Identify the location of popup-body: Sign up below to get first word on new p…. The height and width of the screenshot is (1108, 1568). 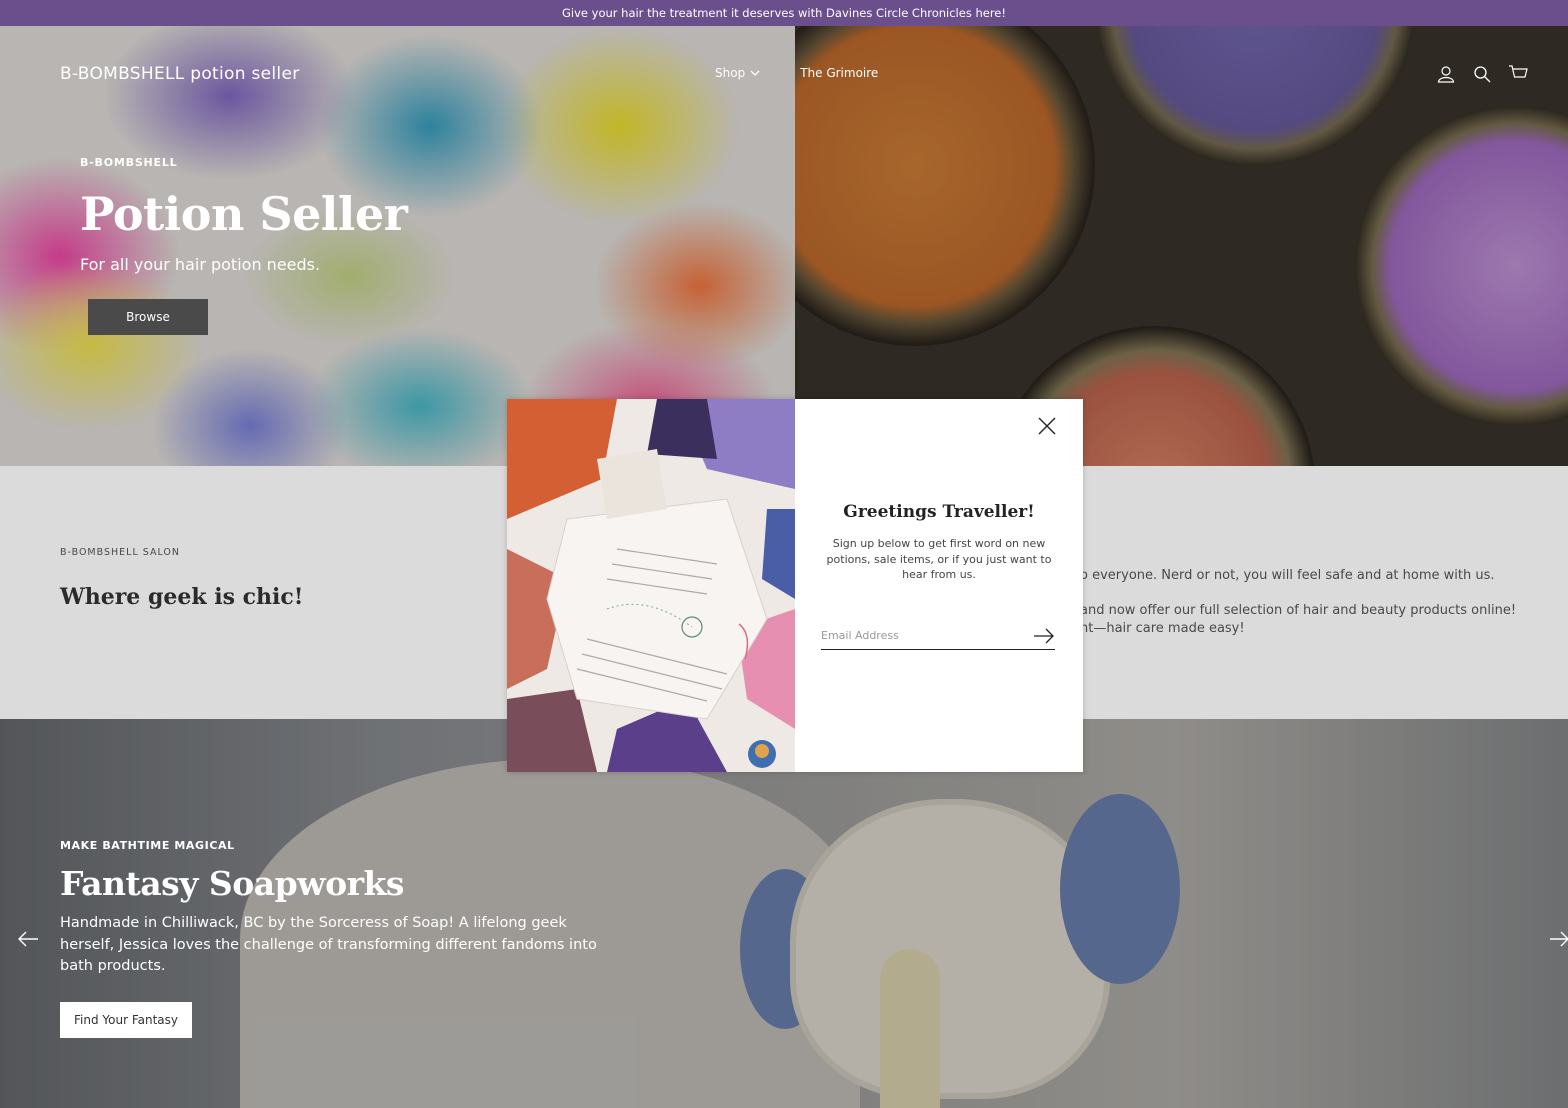
(939, 559).